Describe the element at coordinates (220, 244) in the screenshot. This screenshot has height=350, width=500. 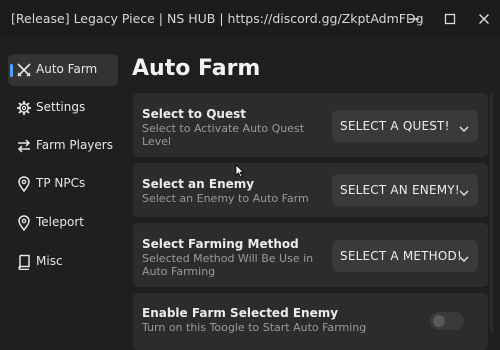
I see `card-title: Select Farming Method` at that location.